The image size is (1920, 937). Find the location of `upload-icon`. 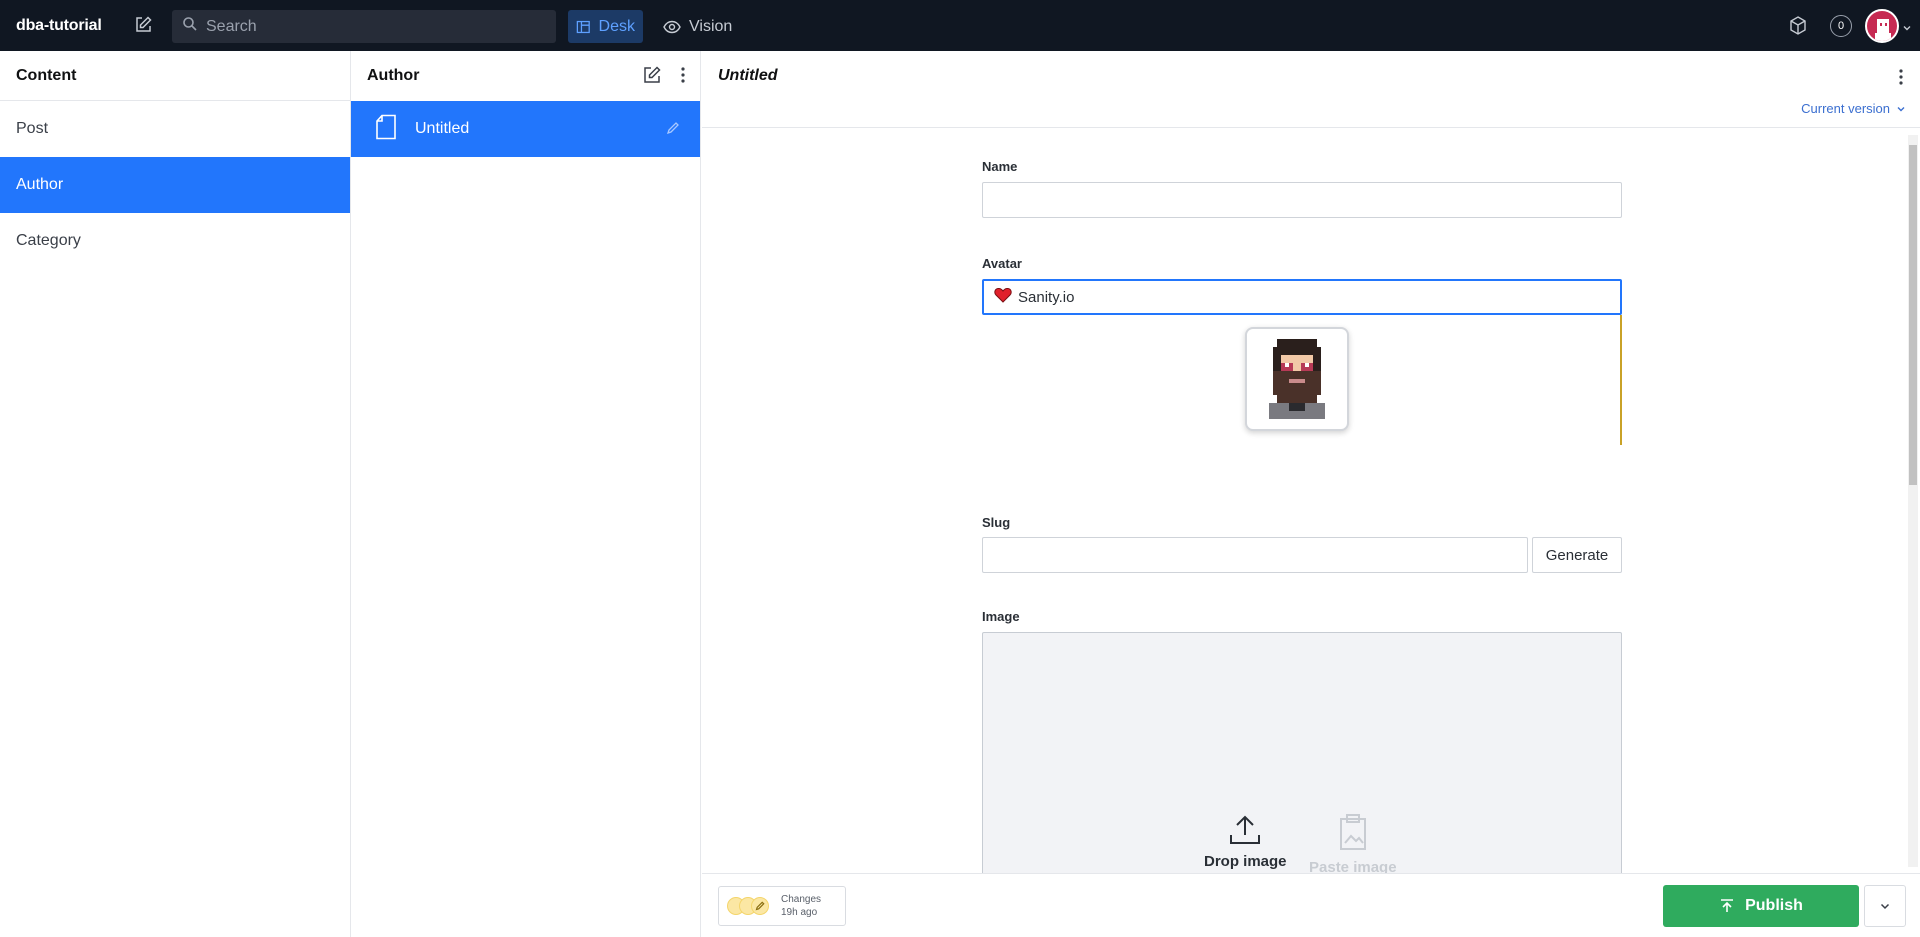

upload-icon is located at coordinates (1245, 829).